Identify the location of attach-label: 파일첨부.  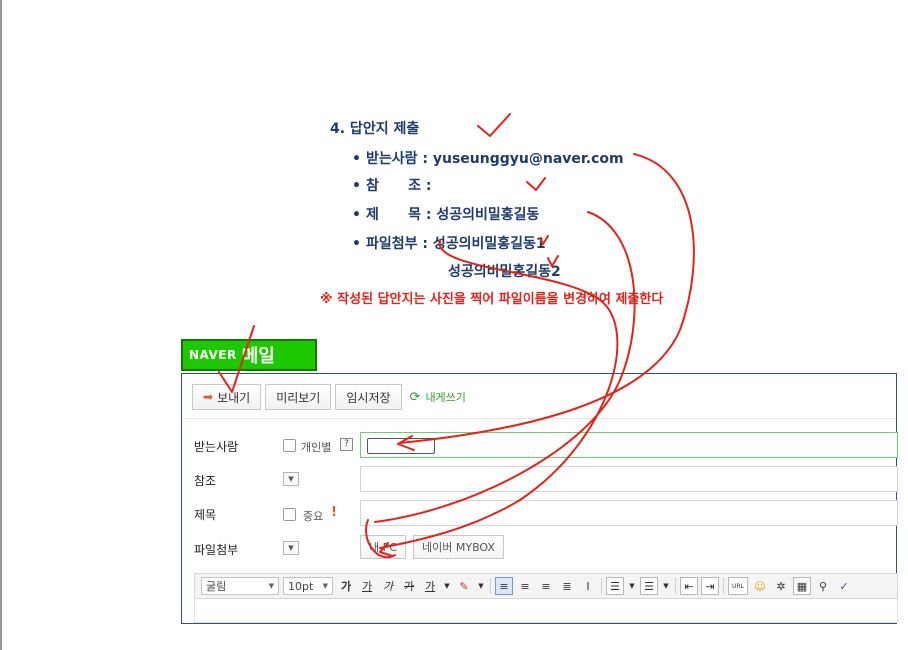
(216, 550).